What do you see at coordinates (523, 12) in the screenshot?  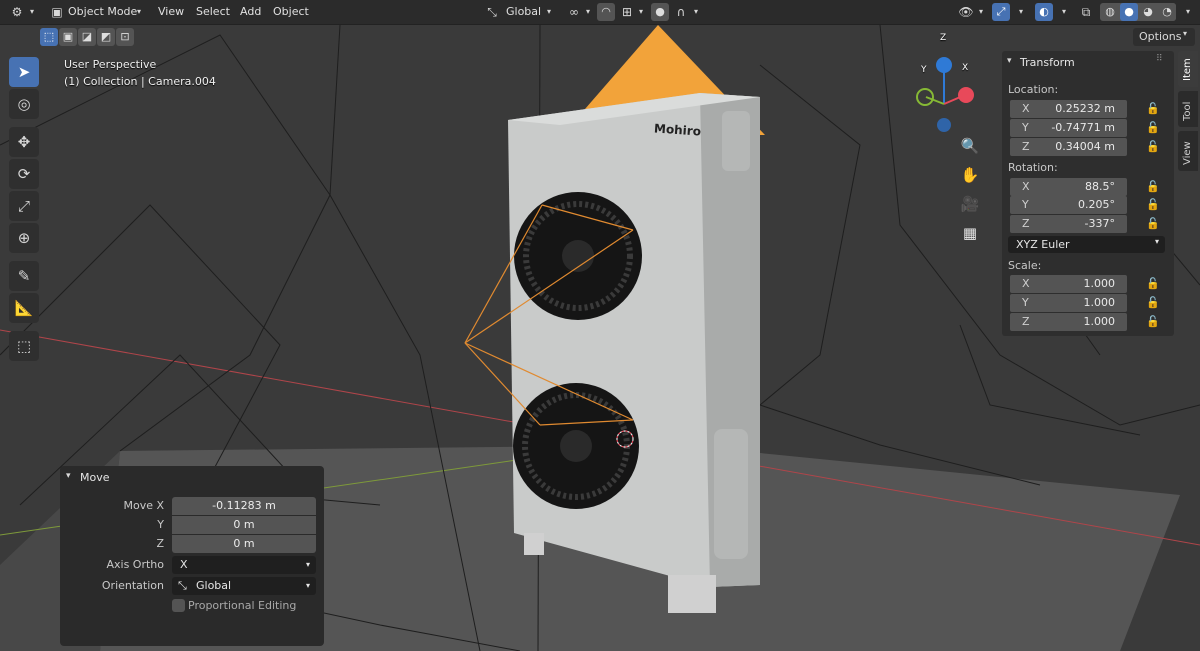 I see `transform-orientation-dropdown: Global` at bounding box center [523, 12].